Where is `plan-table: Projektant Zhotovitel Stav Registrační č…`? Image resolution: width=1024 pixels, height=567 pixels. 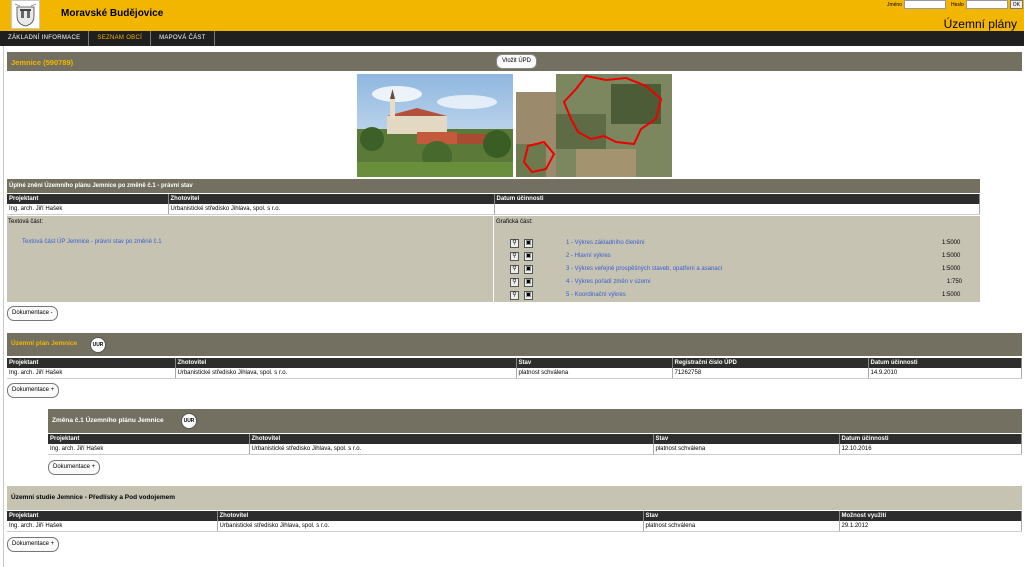
plan-table: Projektant Zhotovitel Stav Registrační č… is located at coordinates (514, 368).